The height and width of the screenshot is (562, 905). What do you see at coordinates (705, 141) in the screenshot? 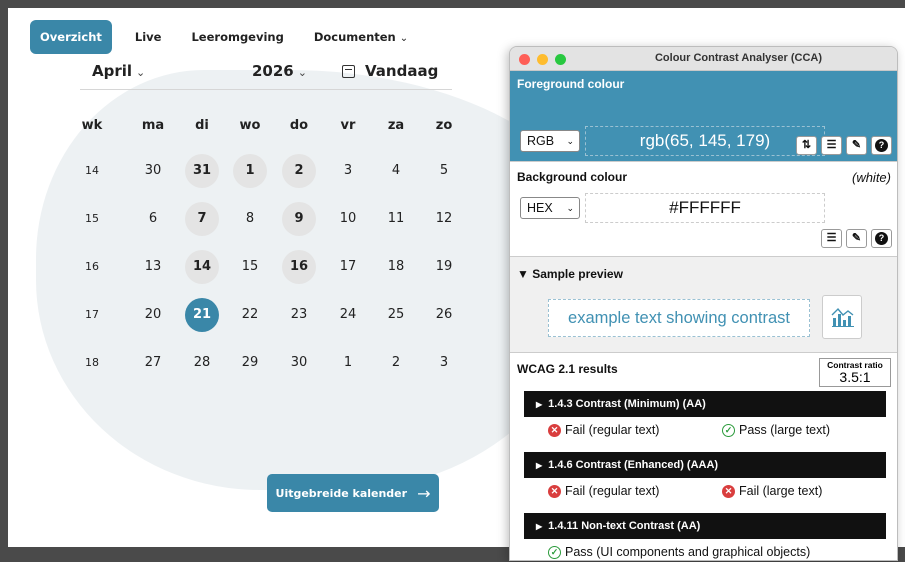
I see `foreground-value-input: rgb(65, 145, 179)` at bounding box center [705, 141].